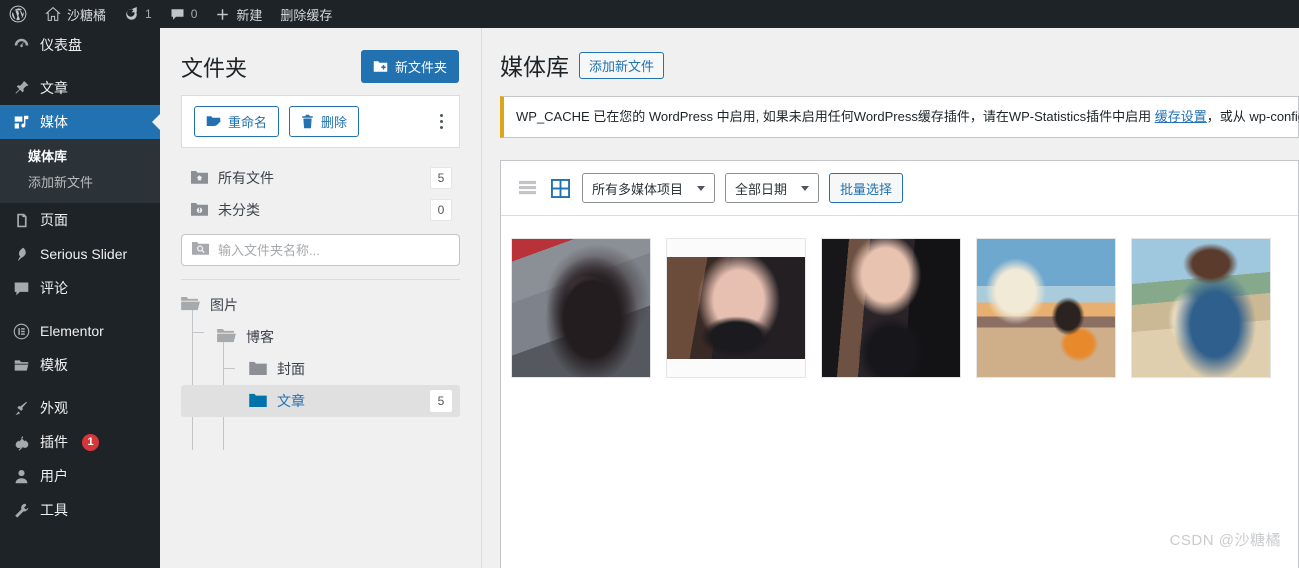 Image resolution: width=1299 pixels, height=568 pixels. Describe the element at coordinates (84, 254) in the screenshot. I see `sidebar-item-label: Serious Slider` at that location.